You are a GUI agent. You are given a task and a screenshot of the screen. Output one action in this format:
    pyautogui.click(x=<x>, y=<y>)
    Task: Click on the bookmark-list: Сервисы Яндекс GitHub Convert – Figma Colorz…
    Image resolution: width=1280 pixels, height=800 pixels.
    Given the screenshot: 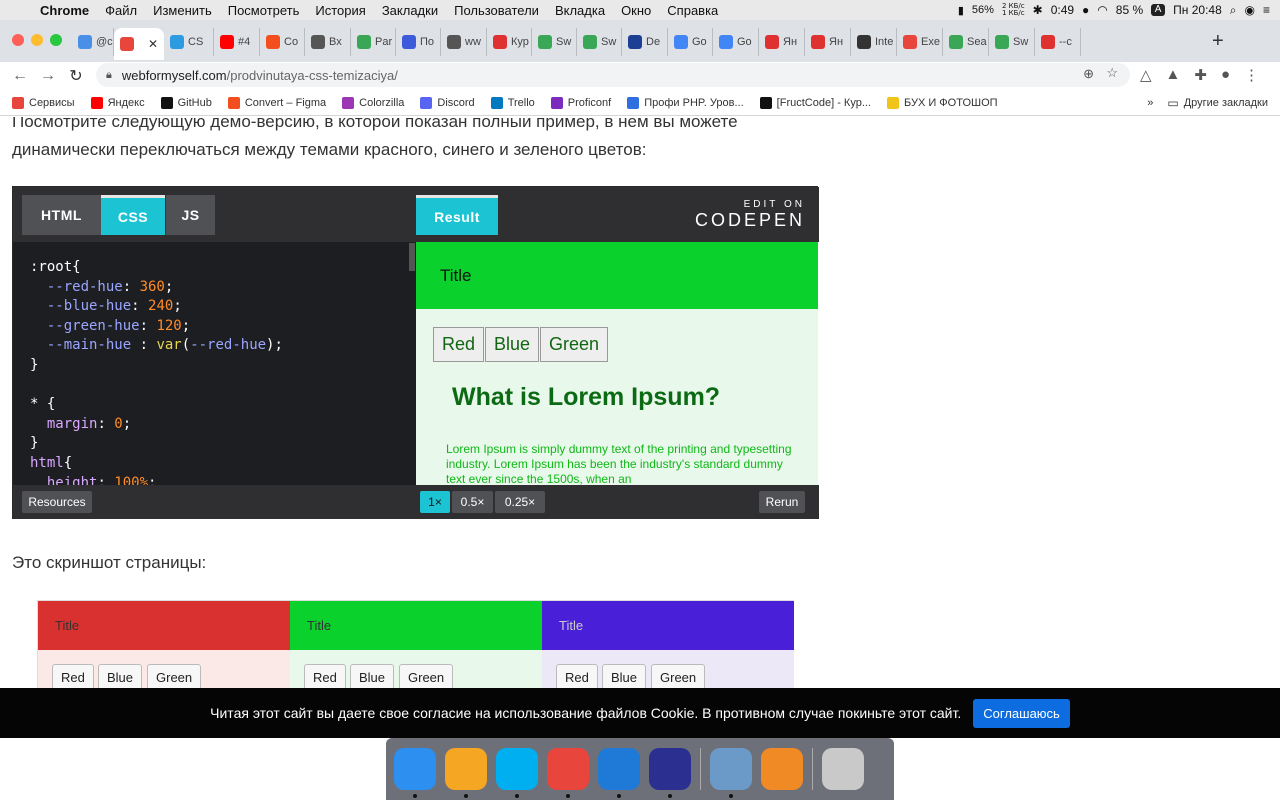 What is the action you would take?
    pyautogui.click(x=513, y=102)
    